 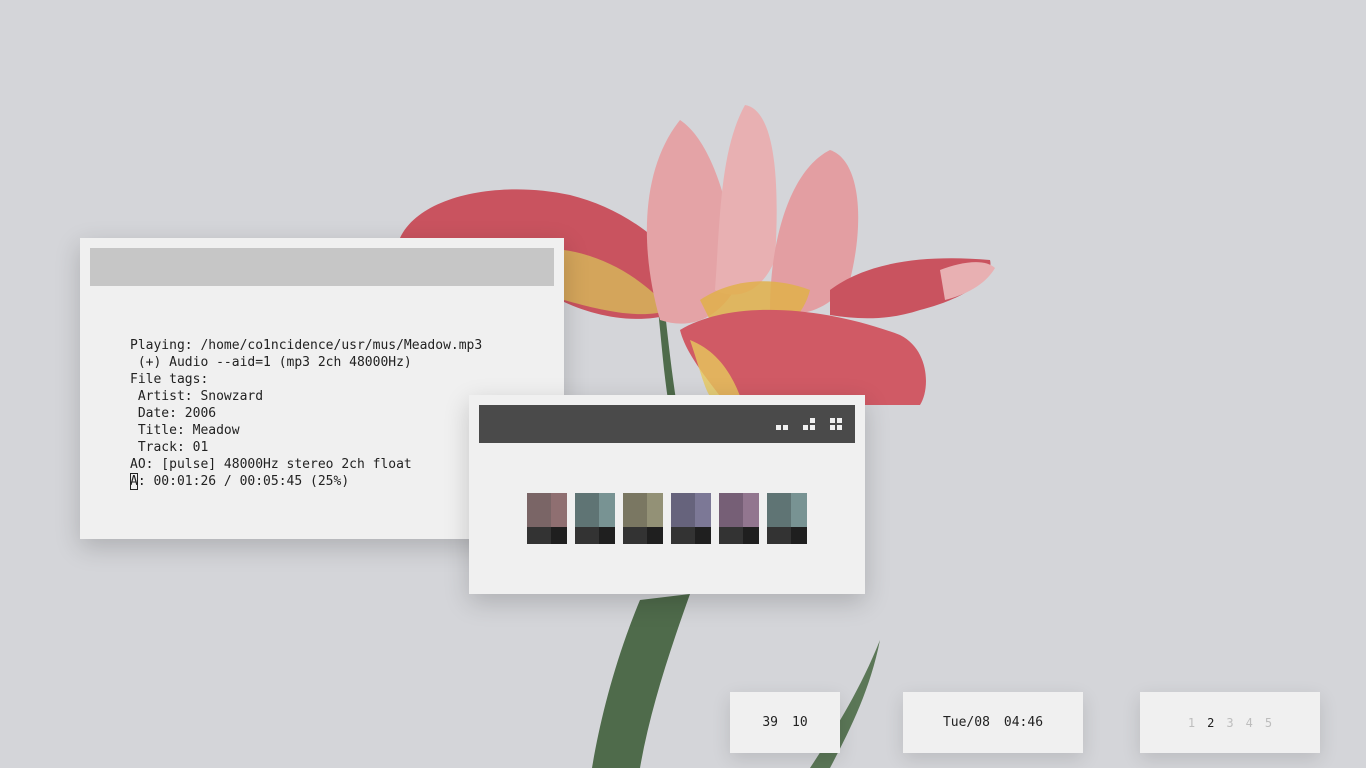 I want to click on stat-value: 39, so click(x=770, y=722).